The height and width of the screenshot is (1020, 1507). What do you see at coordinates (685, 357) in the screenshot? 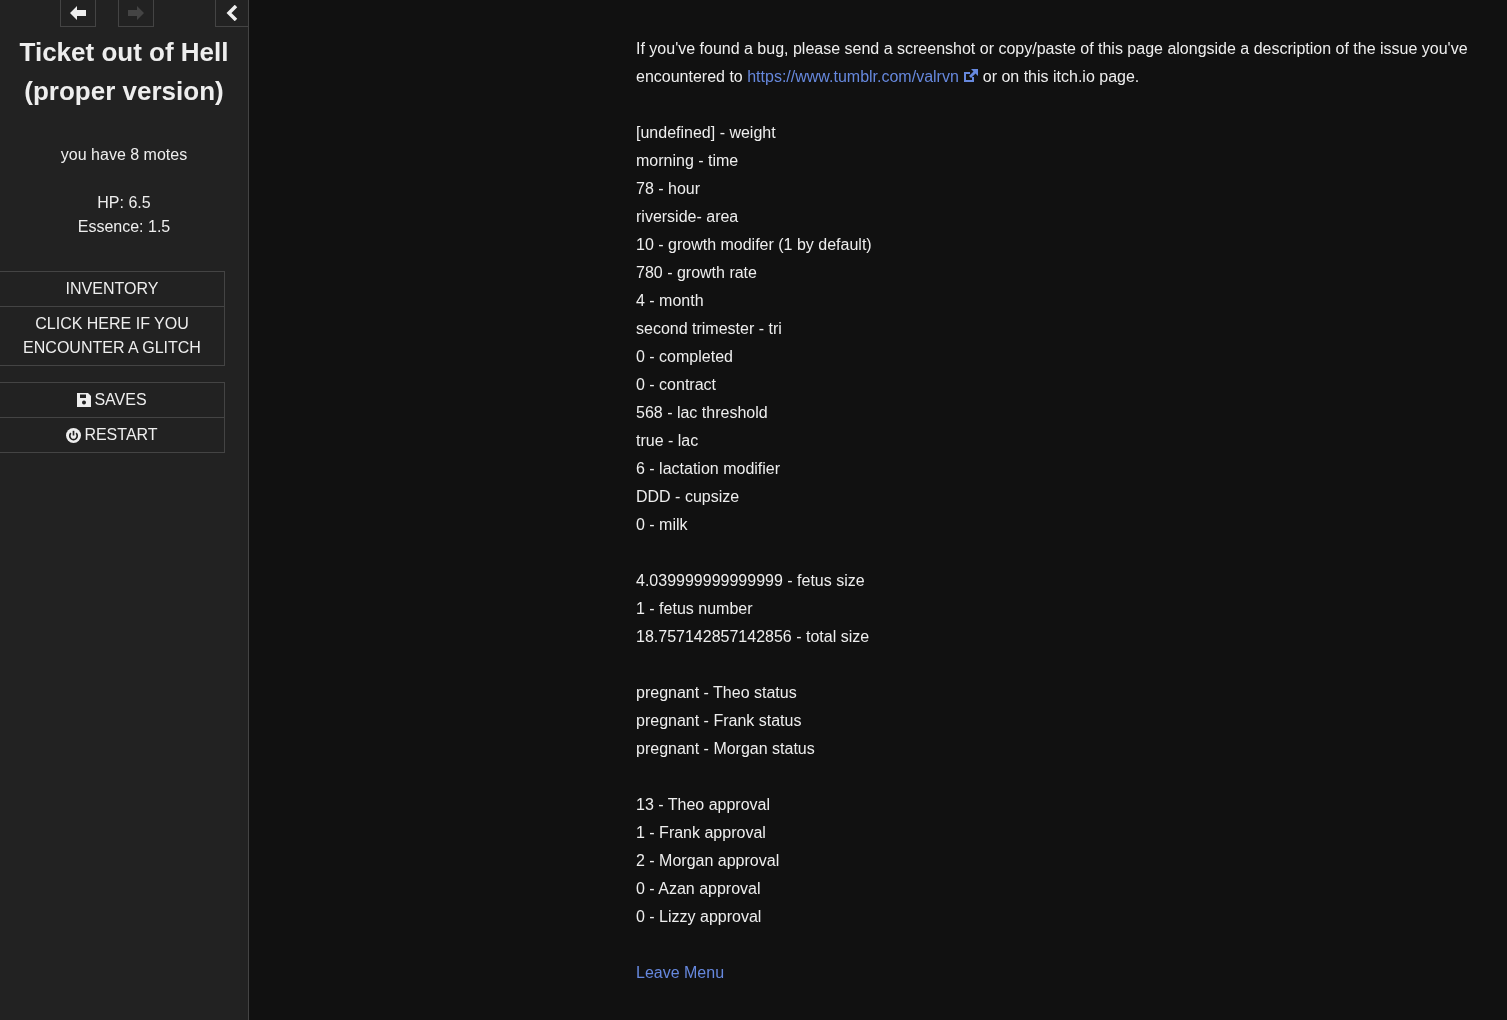
I see `variable-line: 0 - completed` at bounding box center [685, 357].